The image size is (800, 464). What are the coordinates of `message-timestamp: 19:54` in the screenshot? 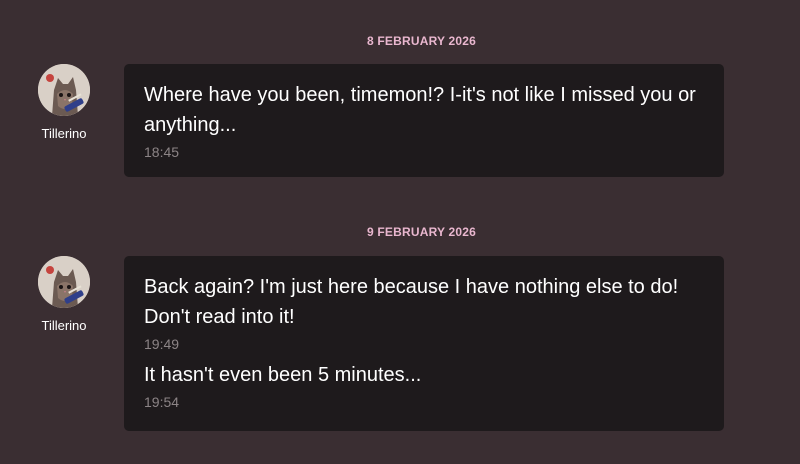 It's located at (162, 402).